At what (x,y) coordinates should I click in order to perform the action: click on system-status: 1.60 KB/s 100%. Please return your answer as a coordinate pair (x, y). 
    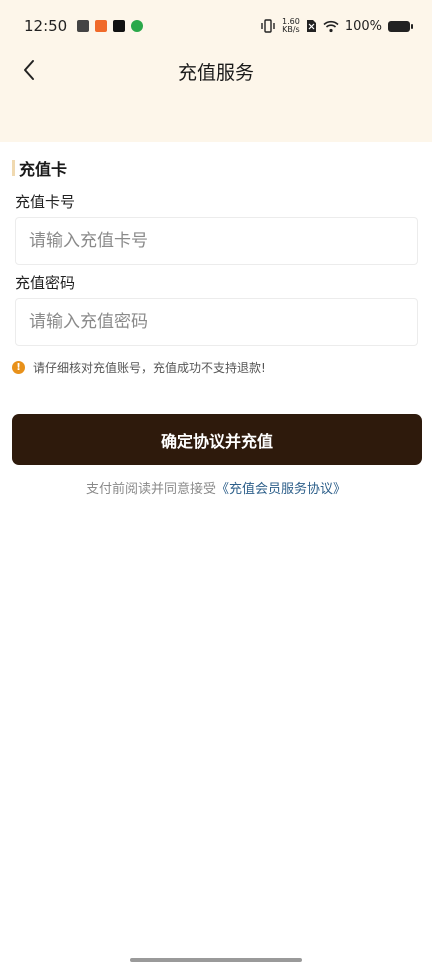
    Looking at the image, I should click on (336, 26).